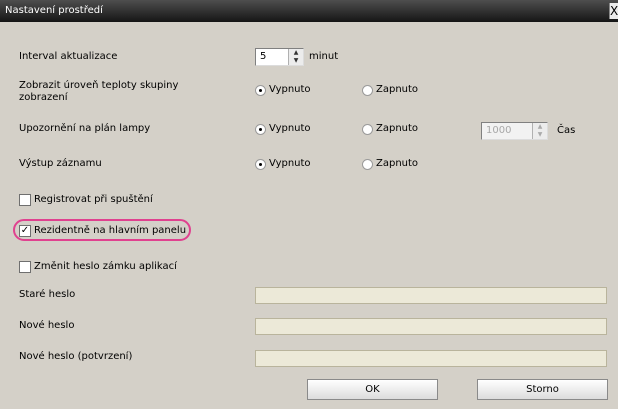 This screenshot has width=618, height=409. I want to click on lamp-hours-unit: Čas, so click(566, 130).